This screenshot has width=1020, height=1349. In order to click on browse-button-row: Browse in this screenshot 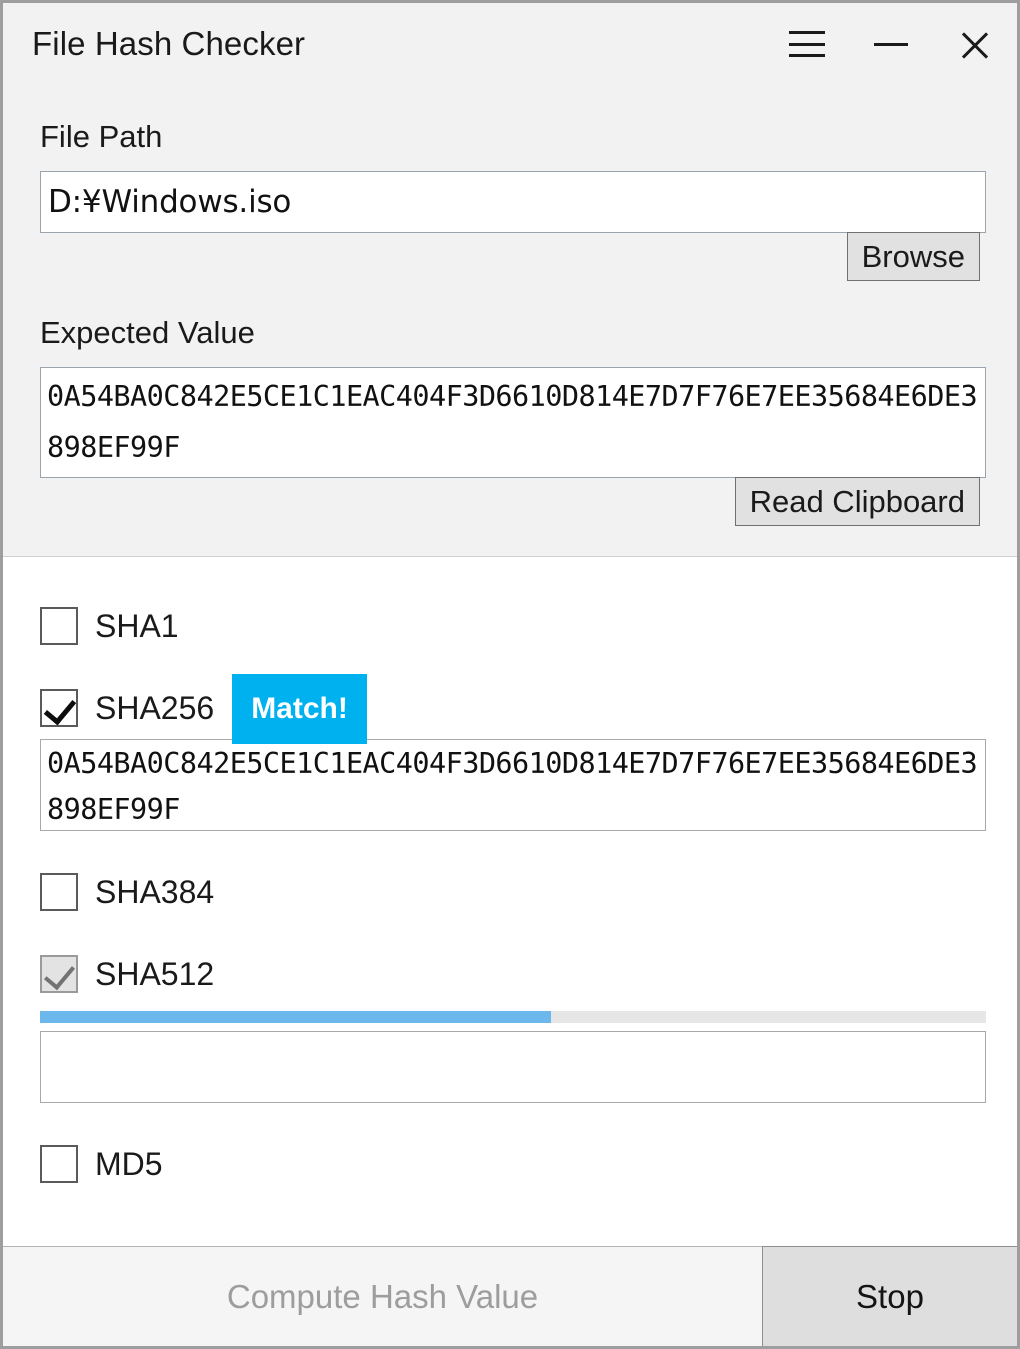, I will do `click(510, 256)`.